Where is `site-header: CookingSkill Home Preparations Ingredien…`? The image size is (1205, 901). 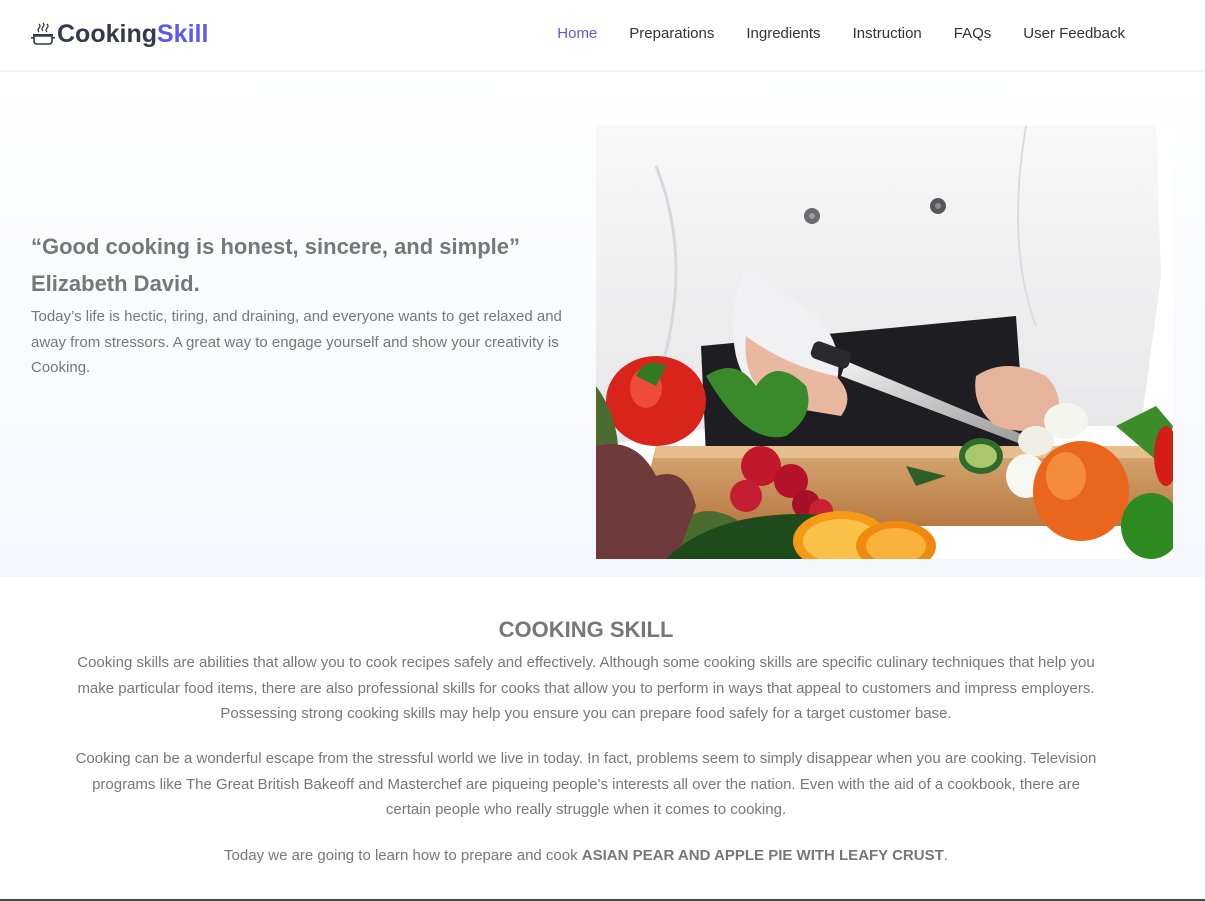
site-header: CookingSkill Home Preparations Ingredien… is located at coordinates (602, 35).